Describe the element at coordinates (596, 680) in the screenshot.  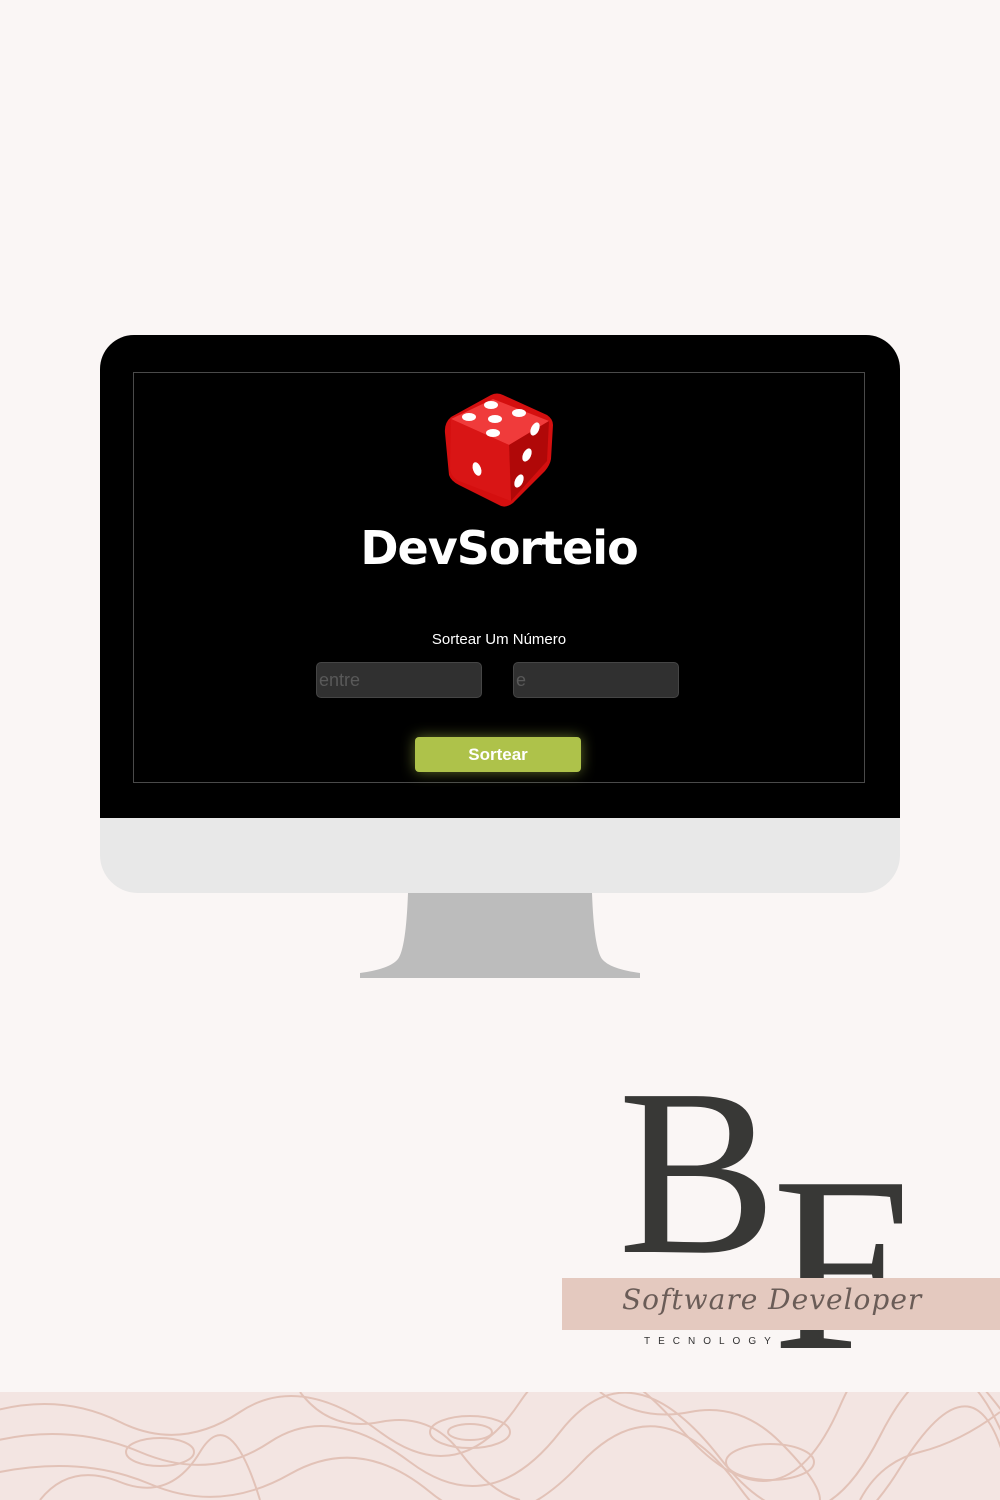
I see `range-to-input` at that location.